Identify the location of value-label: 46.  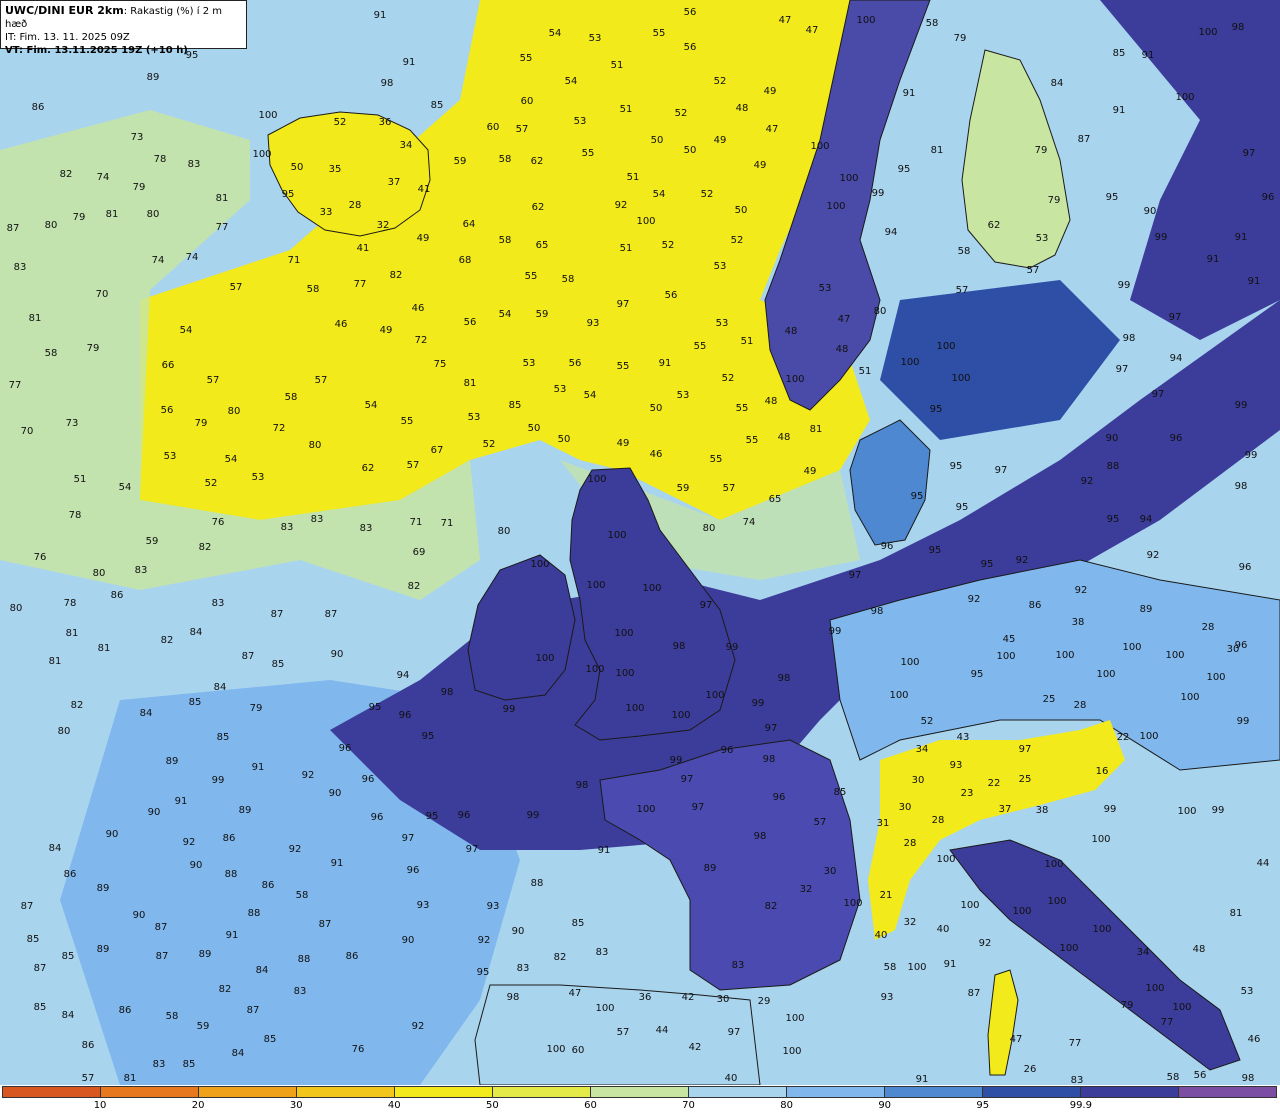
(1254, 1039).